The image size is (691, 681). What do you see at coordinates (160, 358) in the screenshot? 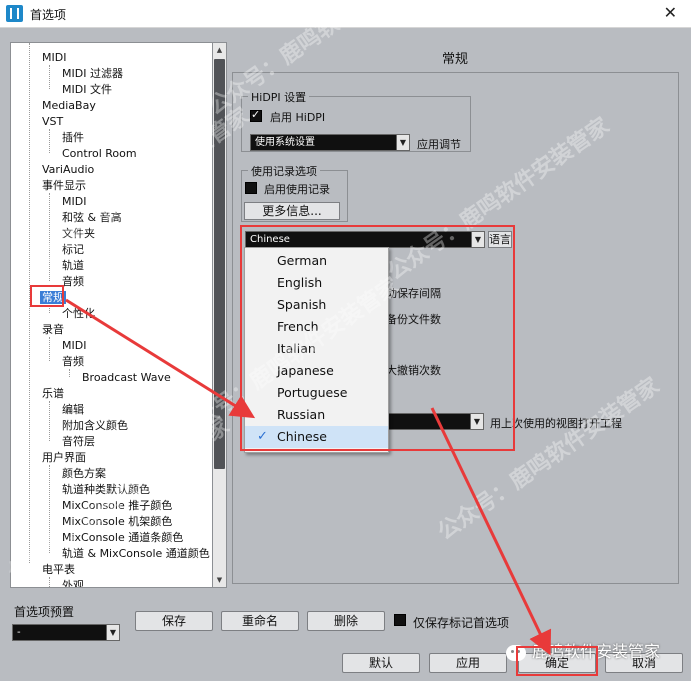
I see `arrow-to-language` at bounding box center [160, 358].